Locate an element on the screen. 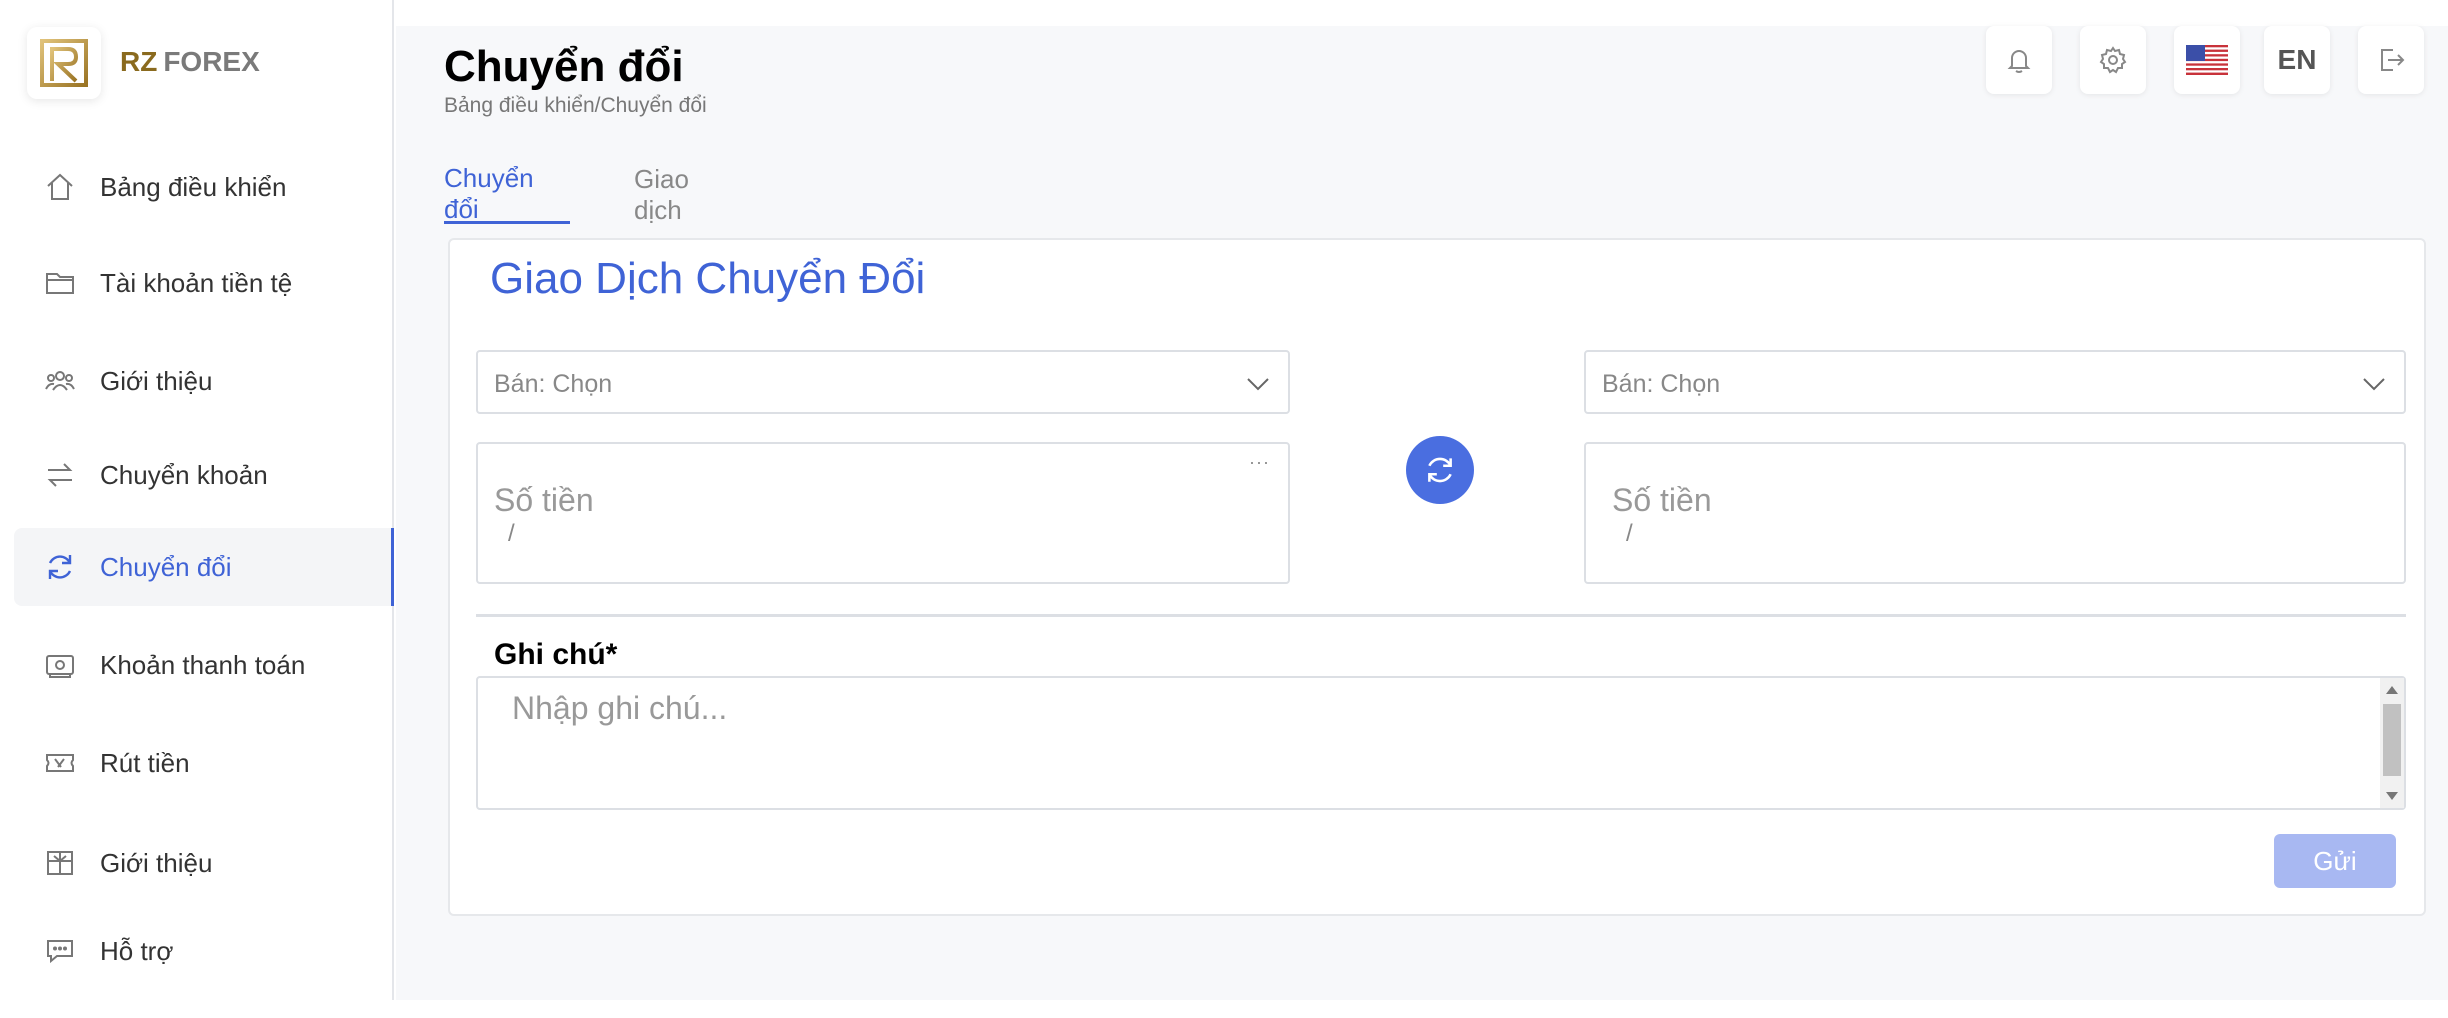 Image resolution: width=2448 pixels, height=1018 pixels. notifications-button is located at coordinates (2019, 60).